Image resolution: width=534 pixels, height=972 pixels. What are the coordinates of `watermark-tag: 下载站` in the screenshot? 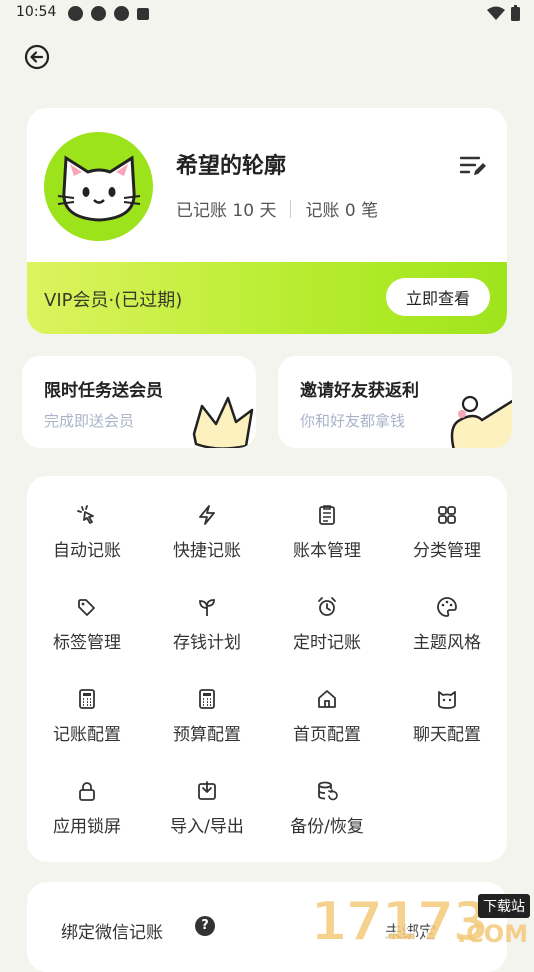 It's located at (504, 906).